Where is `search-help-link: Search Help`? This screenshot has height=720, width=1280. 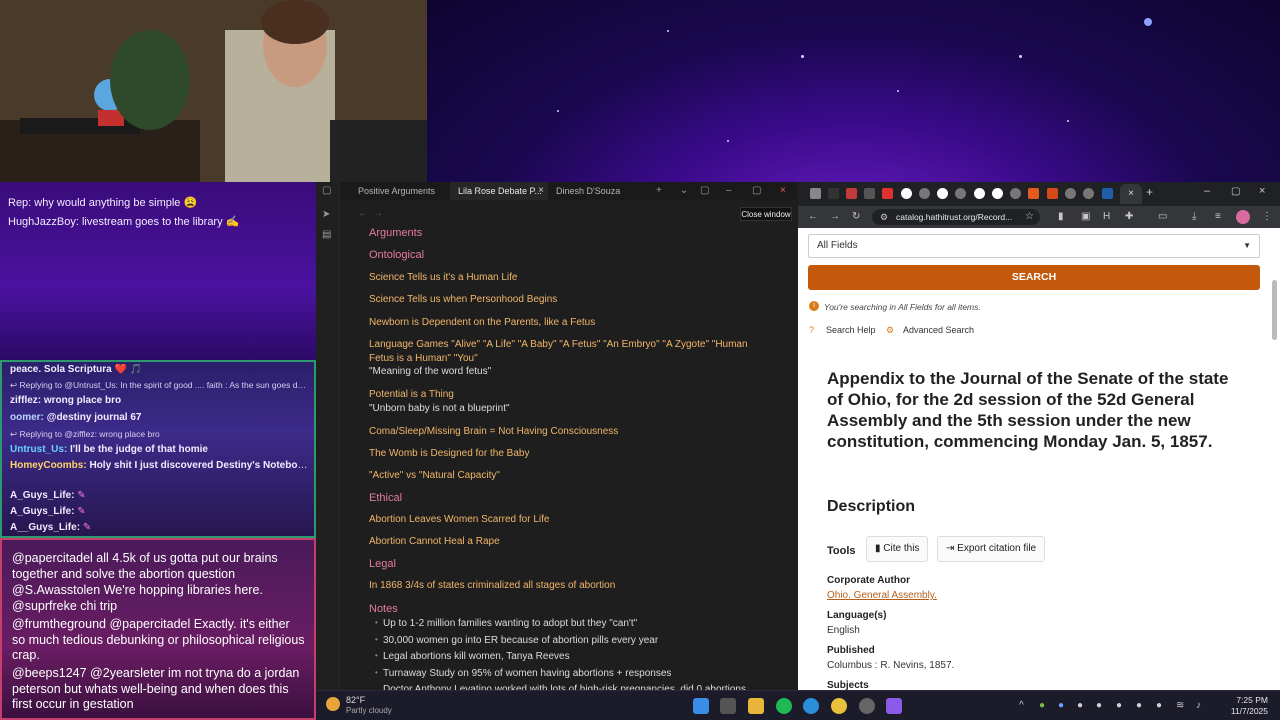
search-help-link: Search Help is located at coordinates (851, 330).